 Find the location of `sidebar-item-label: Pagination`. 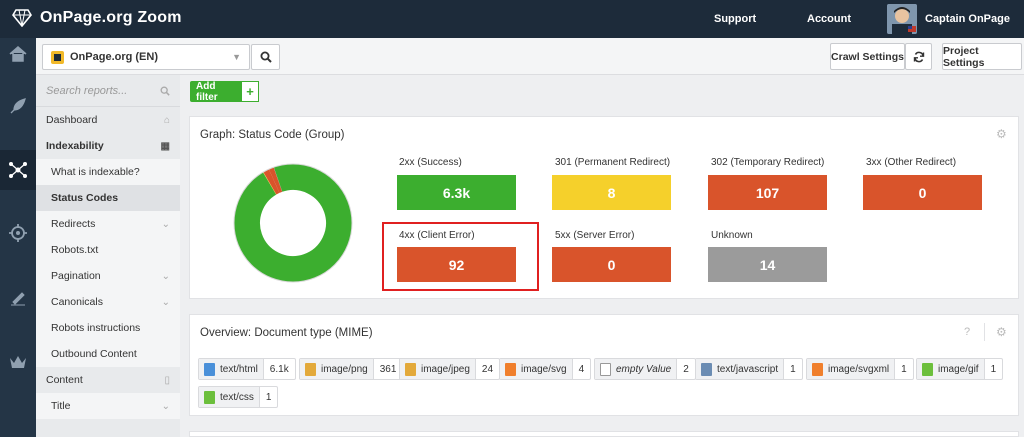

sidebar-item-label: Pagination is located at coordinates (76, 276).